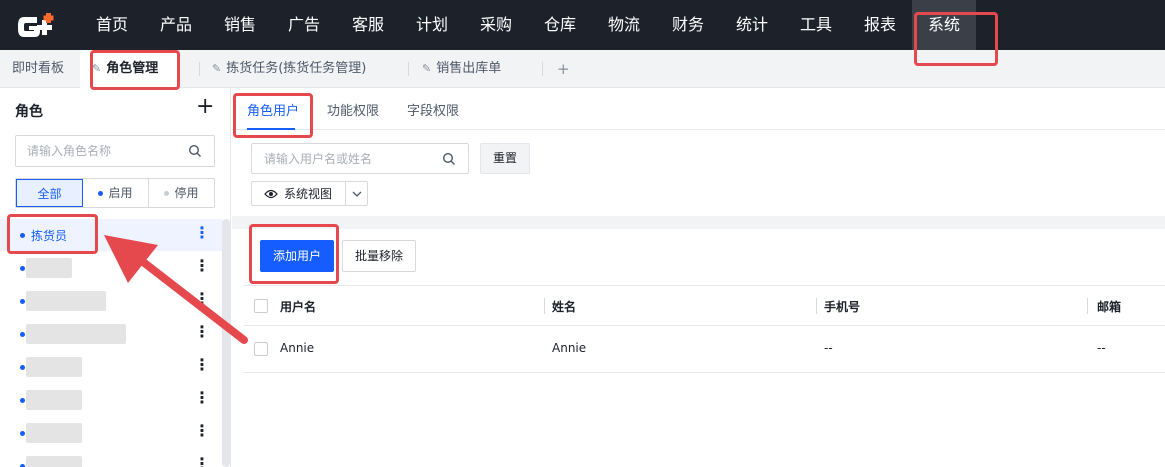 The width and height of the screenshot is (1165, 467). What do you see at coordinates (205, 106) in the screenshot?
I see `add-role-button: +` at bounding box center [205, 106].